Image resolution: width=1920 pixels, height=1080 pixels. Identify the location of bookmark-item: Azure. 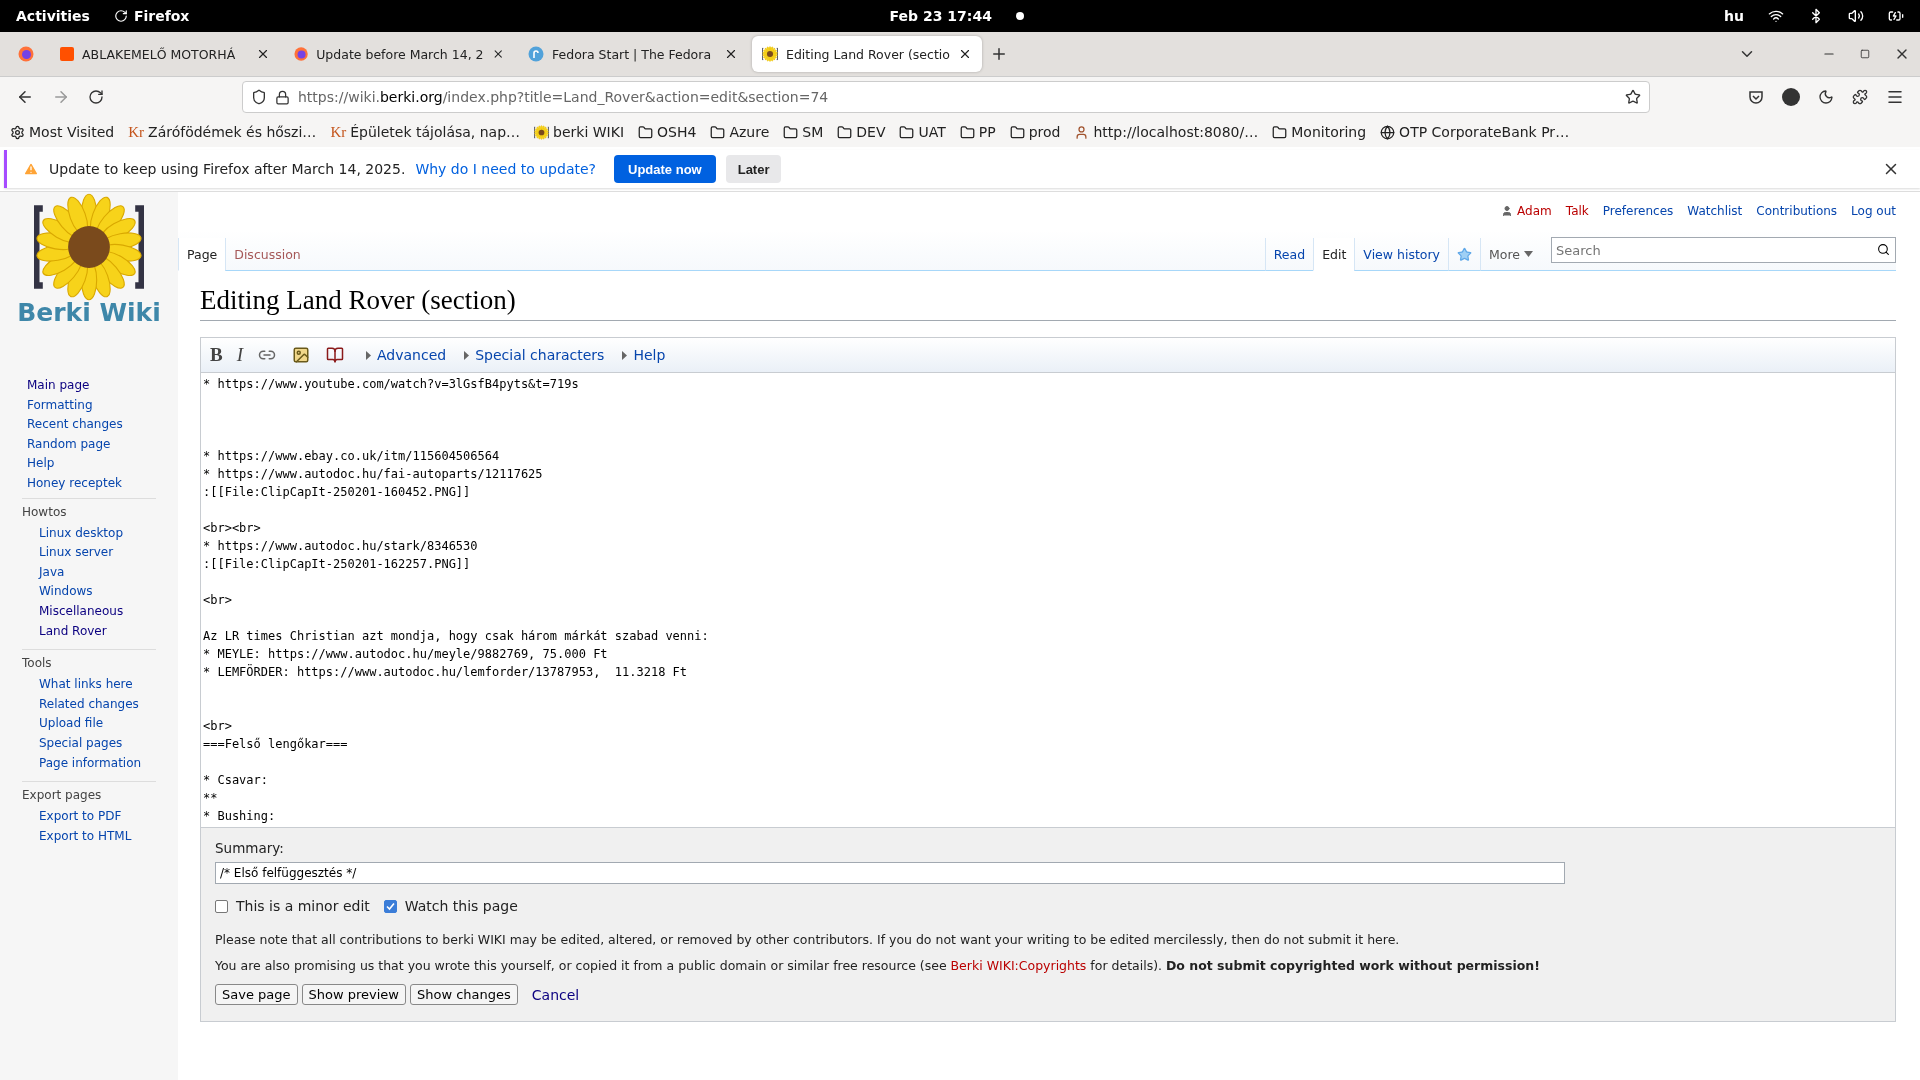
(740, 132).